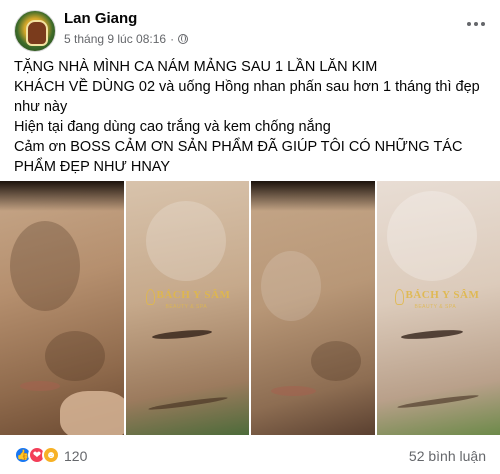 Image resolution: width=500 pixels, height=474 pixels. I want to click on reaction-count: 120, so click(75, 456).